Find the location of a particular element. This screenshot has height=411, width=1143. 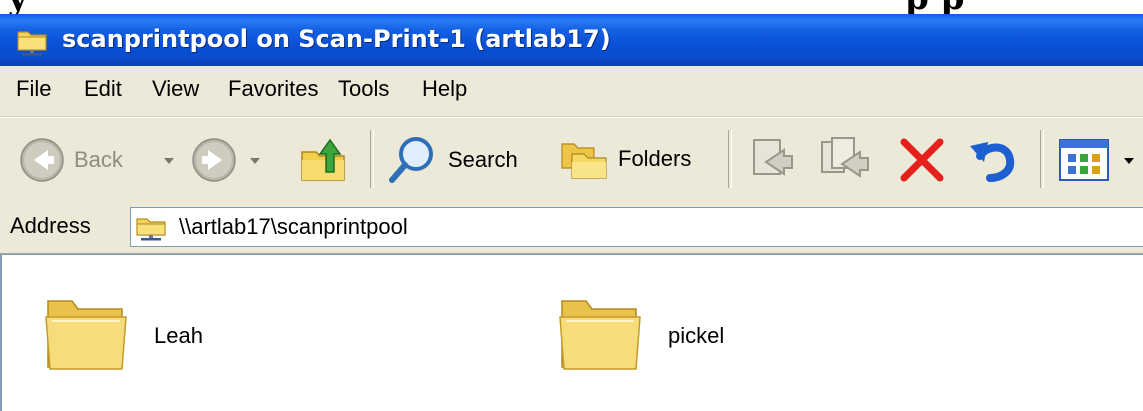

views-button is located at coordinates (1084, 160).